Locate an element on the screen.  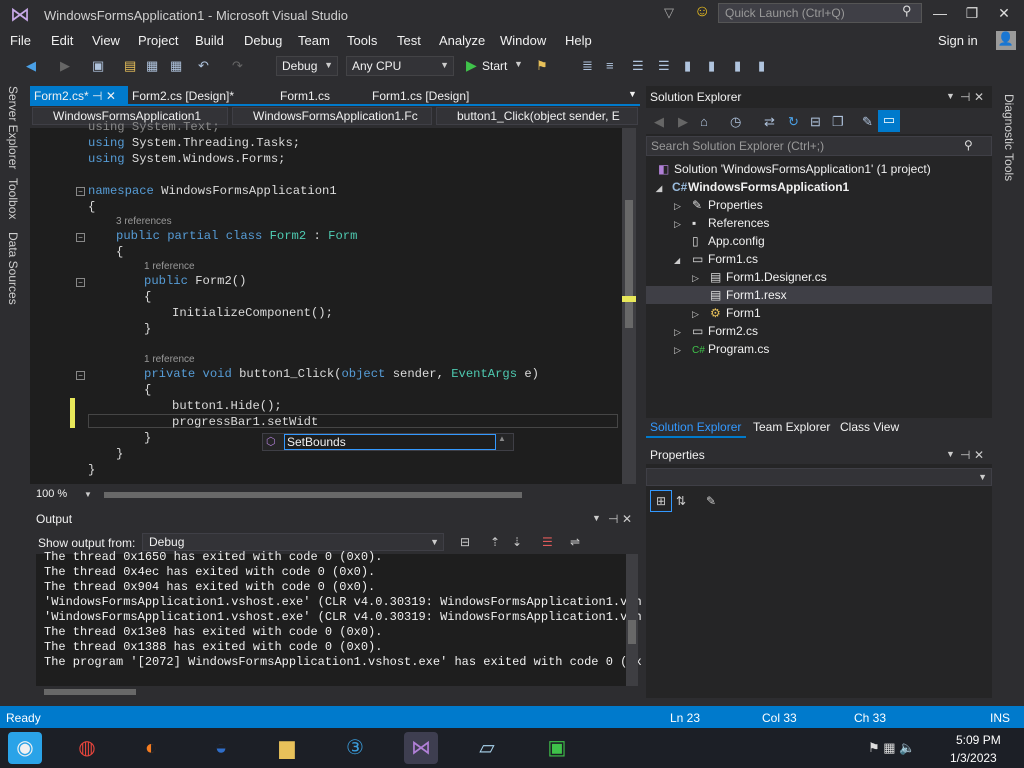
categorized-icon: ⊞ is located at coordinates (661, 501).